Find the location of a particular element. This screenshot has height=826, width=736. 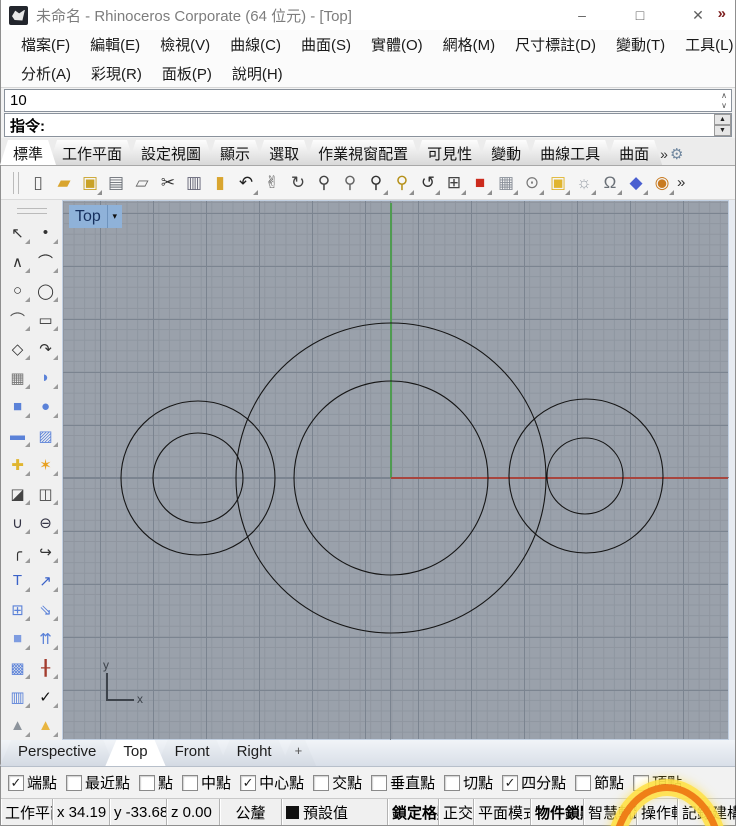

undo-icon: ↶ is located at coordinates (246, 183).